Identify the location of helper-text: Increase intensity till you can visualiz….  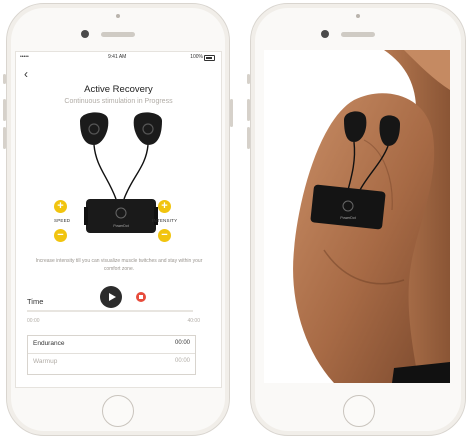
(119, 265).